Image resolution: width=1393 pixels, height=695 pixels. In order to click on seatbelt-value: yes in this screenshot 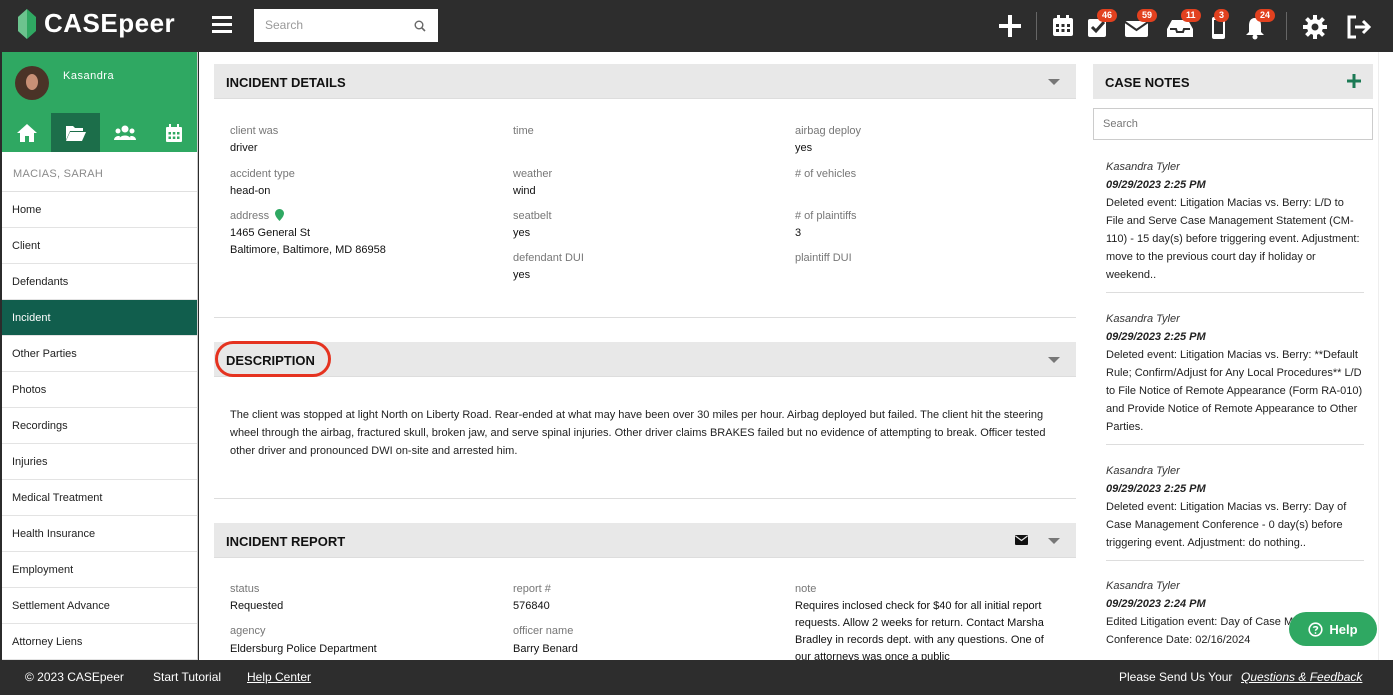, I will do `click(522, 233)`.